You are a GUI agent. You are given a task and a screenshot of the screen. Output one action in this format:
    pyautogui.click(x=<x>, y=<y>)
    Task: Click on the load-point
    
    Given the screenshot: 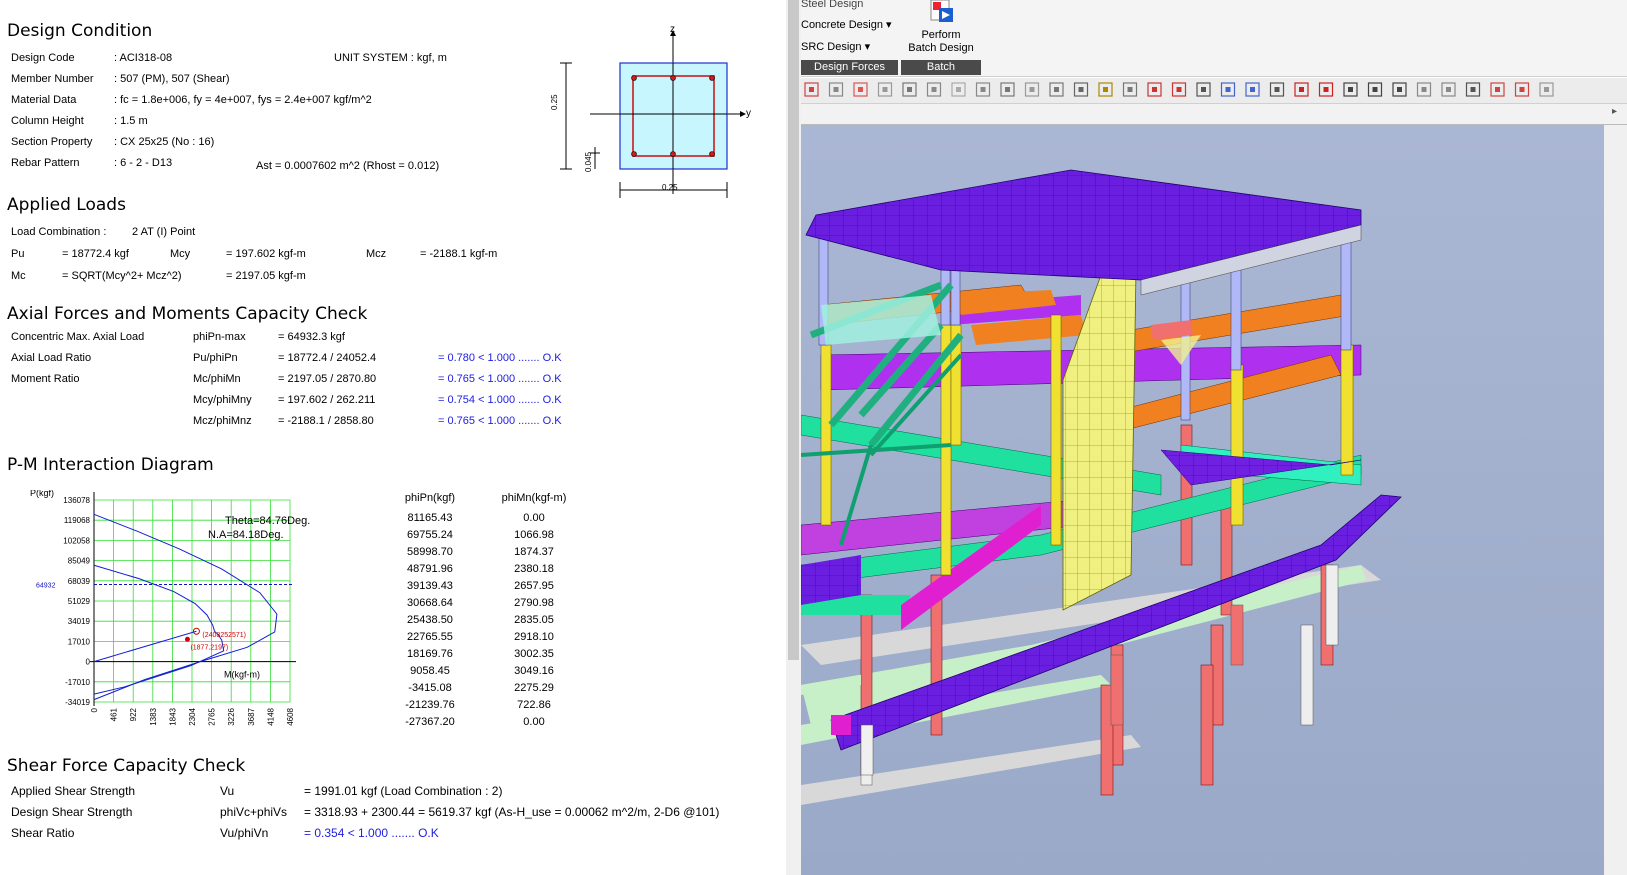 What is the action you would take?
    pyautogui.click(x=187, y=639)
    